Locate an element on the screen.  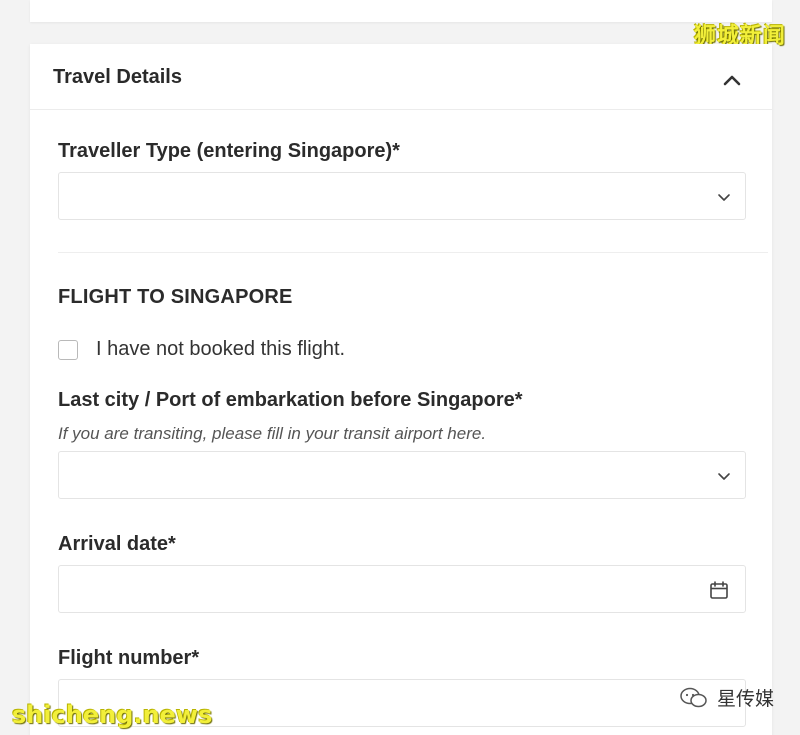
wechat-watermark: 星传媒 is located at coordinates (726, 697).